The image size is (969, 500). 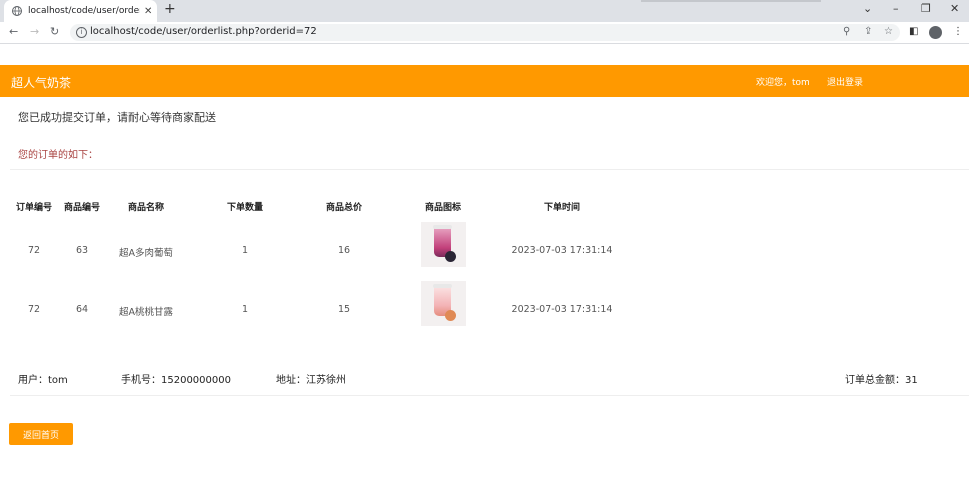 What do you see at coordinates (954, 8) in the screenshot?
I see `close-window-button: ✕` at bounding box center [954, 8].